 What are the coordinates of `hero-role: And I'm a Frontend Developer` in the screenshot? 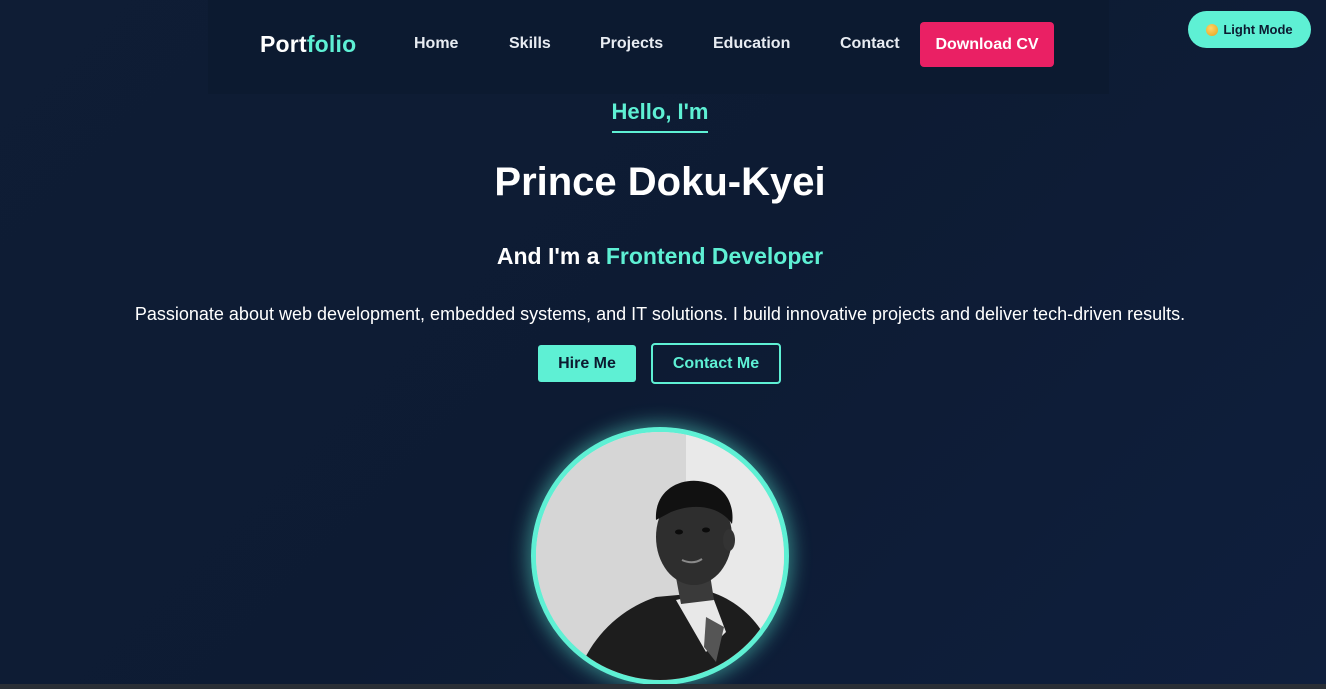 It's located at (660, 256).